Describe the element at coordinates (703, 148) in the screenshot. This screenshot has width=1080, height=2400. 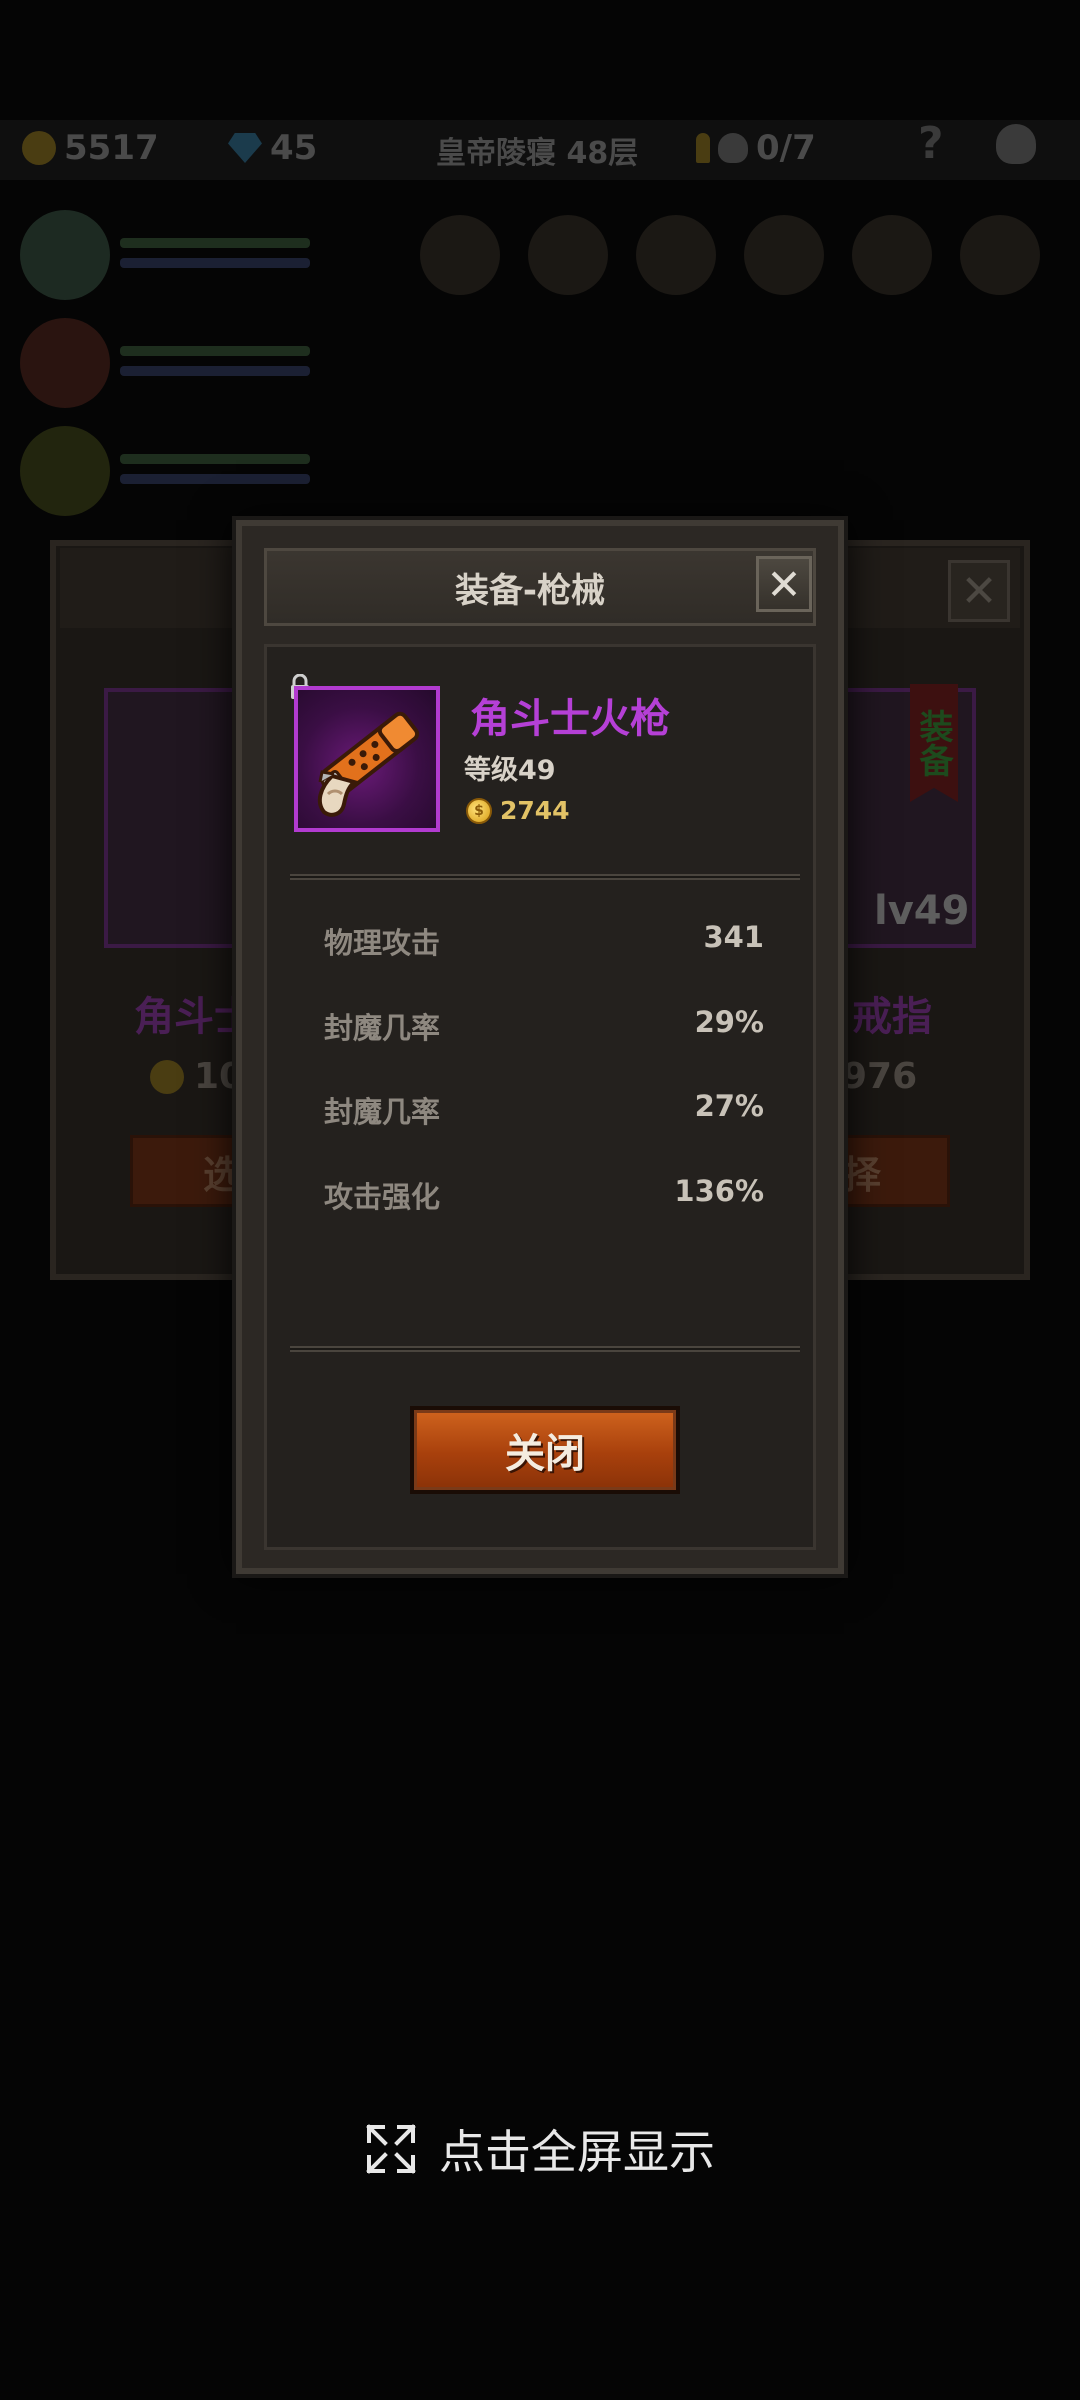
I see `key-icon` at that location.